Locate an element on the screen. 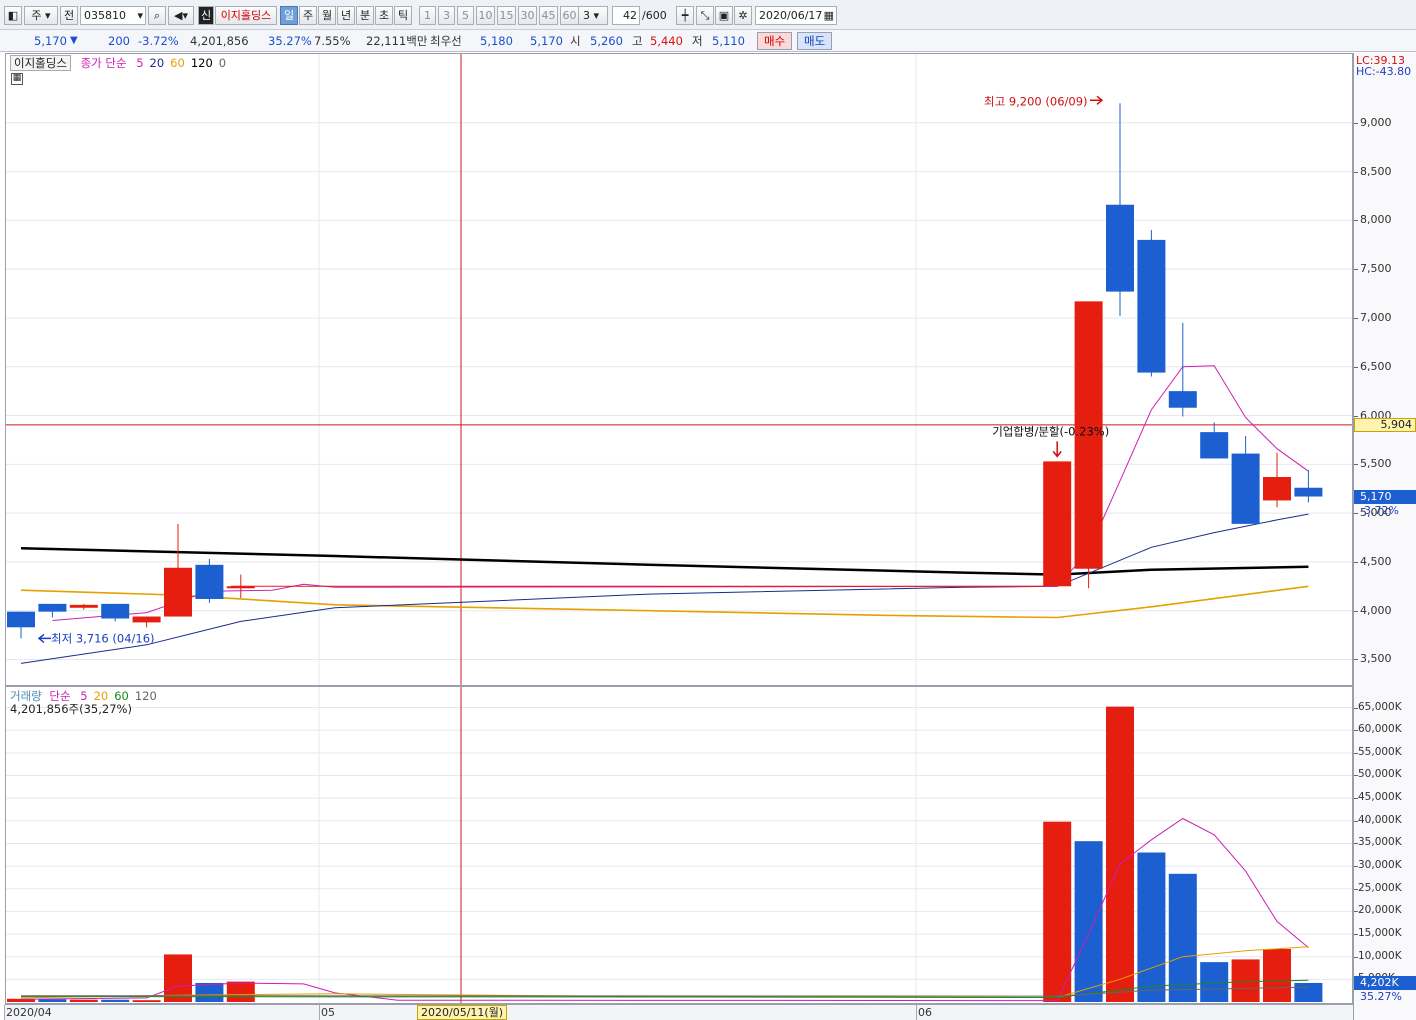  count-max: /600 is located at coordinates (654, 15).